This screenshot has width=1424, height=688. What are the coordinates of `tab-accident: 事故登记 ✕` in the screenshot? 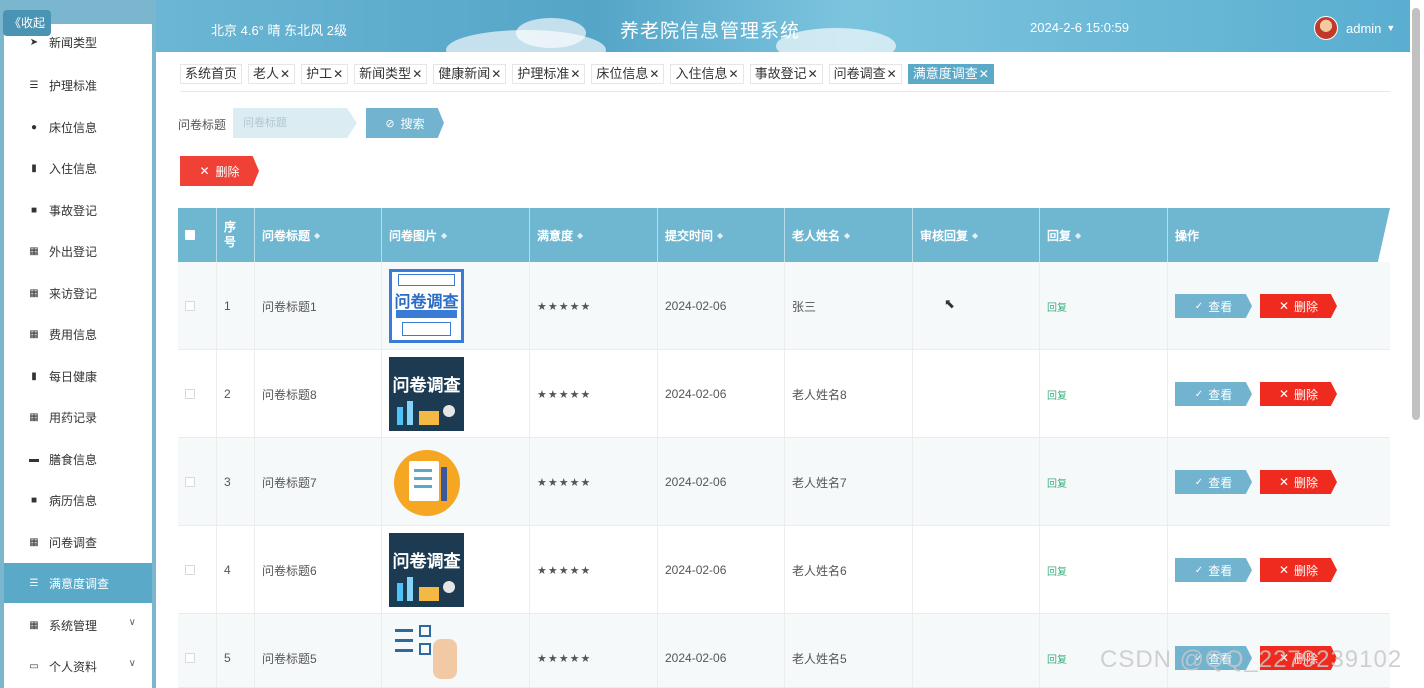 It's located at (786, 74).